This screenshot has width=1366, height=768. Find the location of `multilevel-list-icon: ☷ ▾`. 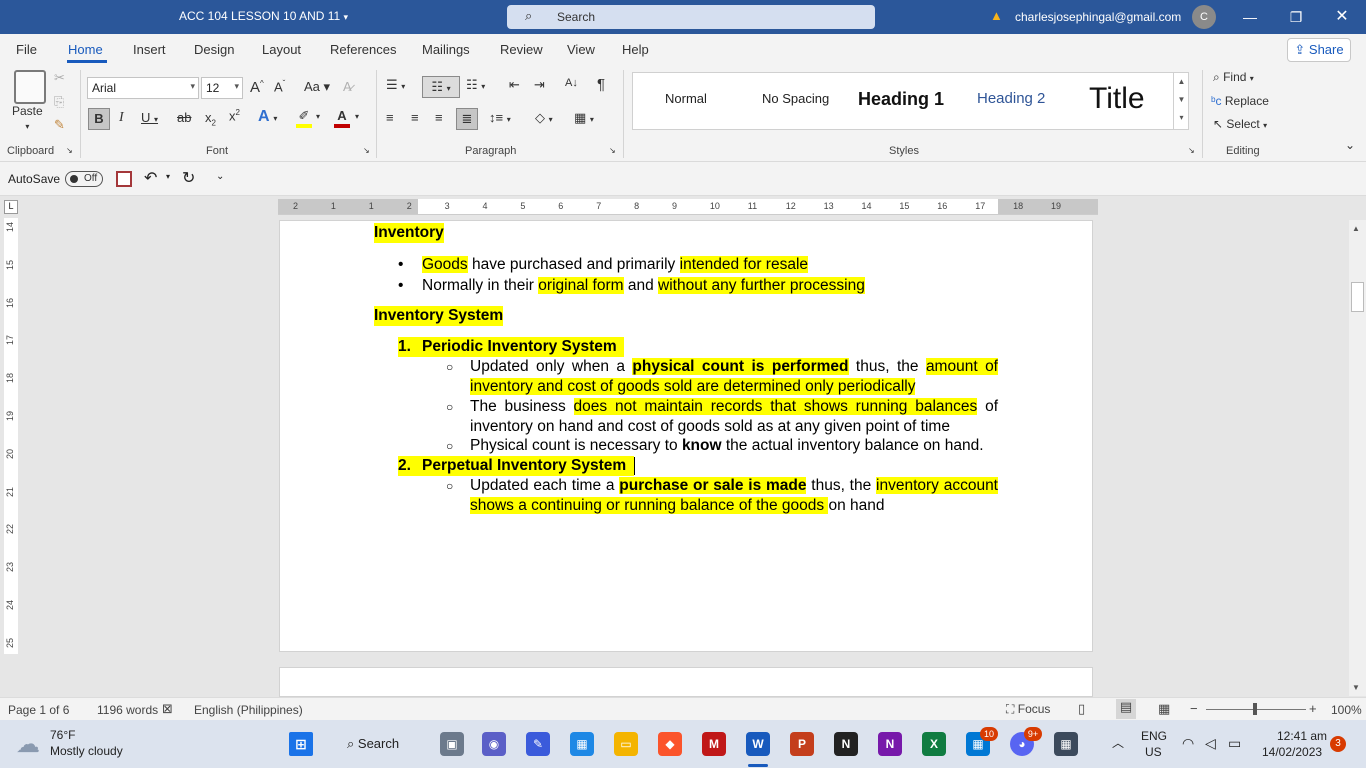

multilevel-list-icon: ☷ ▾ is located at coordinates (475, 85).